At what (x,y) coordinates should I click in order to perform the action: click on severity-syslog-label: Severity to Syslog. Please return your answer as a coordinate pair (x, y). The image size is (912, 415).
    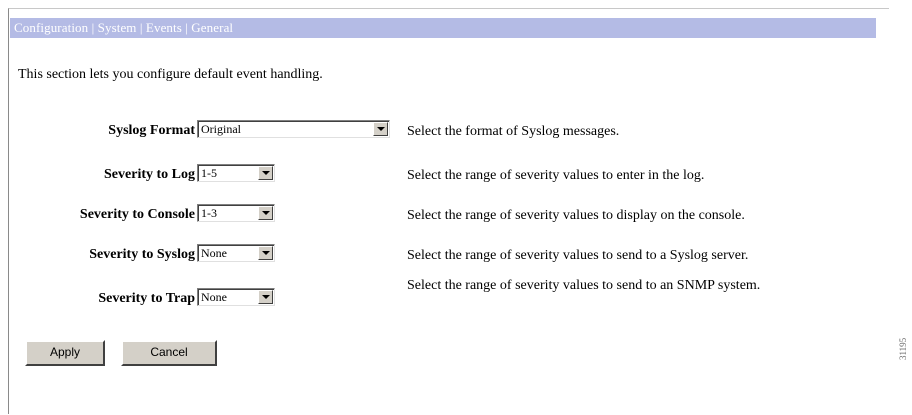
    Looking at the image, I should click on (142, 254).